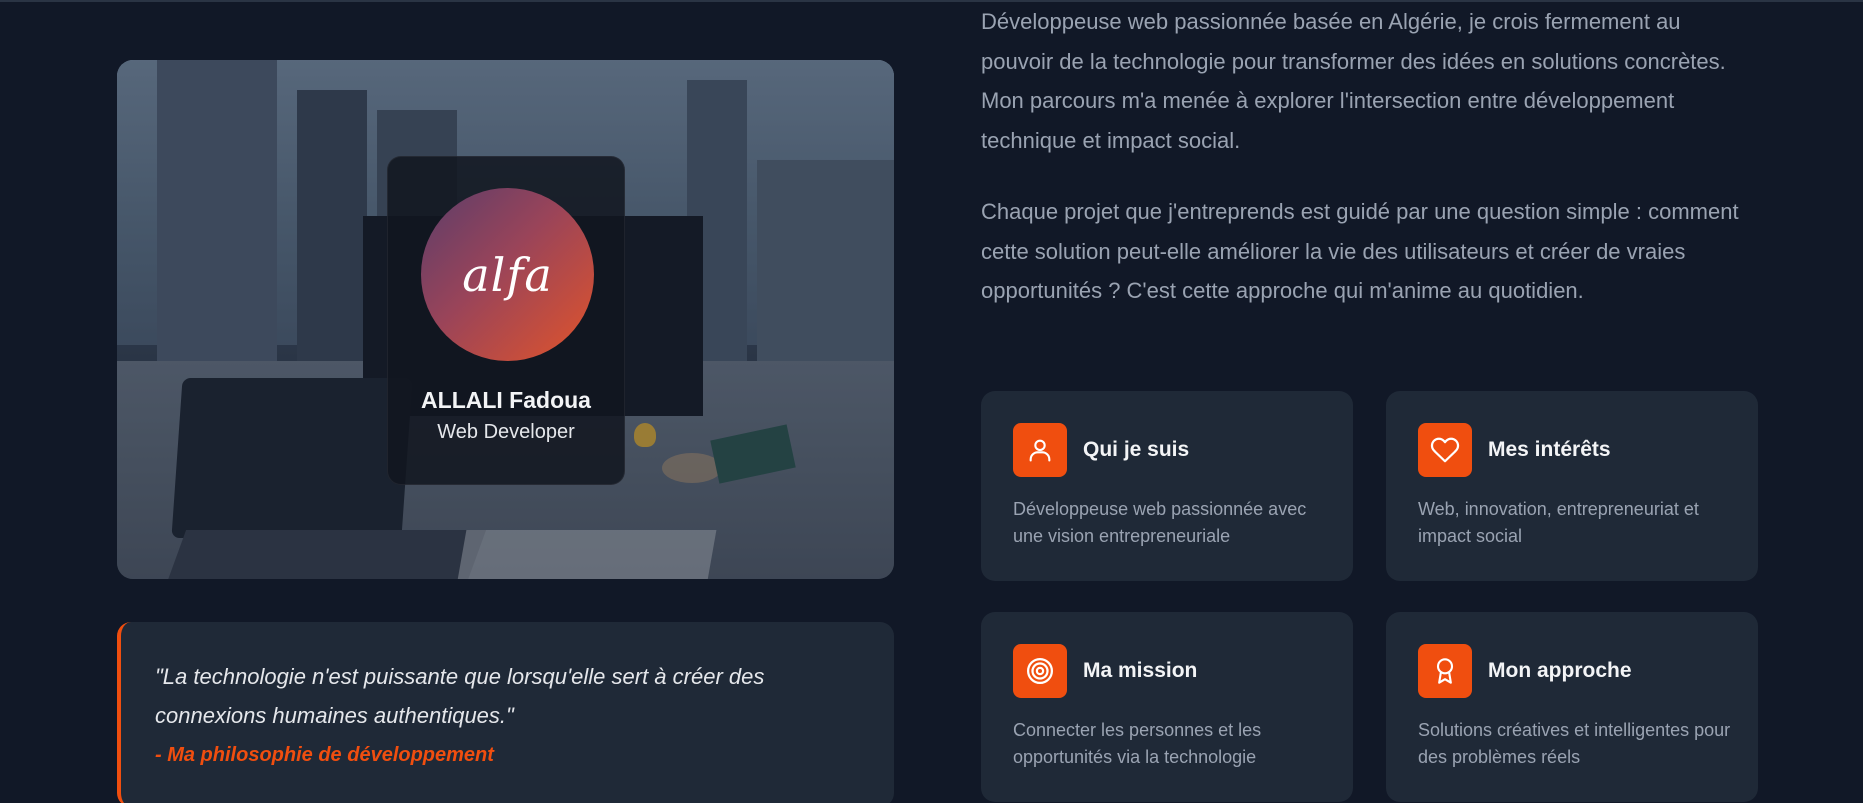 Image resolution: width=1863 pixels, height=803 pixels. I want to click on user-icon, so click(1040, 450).